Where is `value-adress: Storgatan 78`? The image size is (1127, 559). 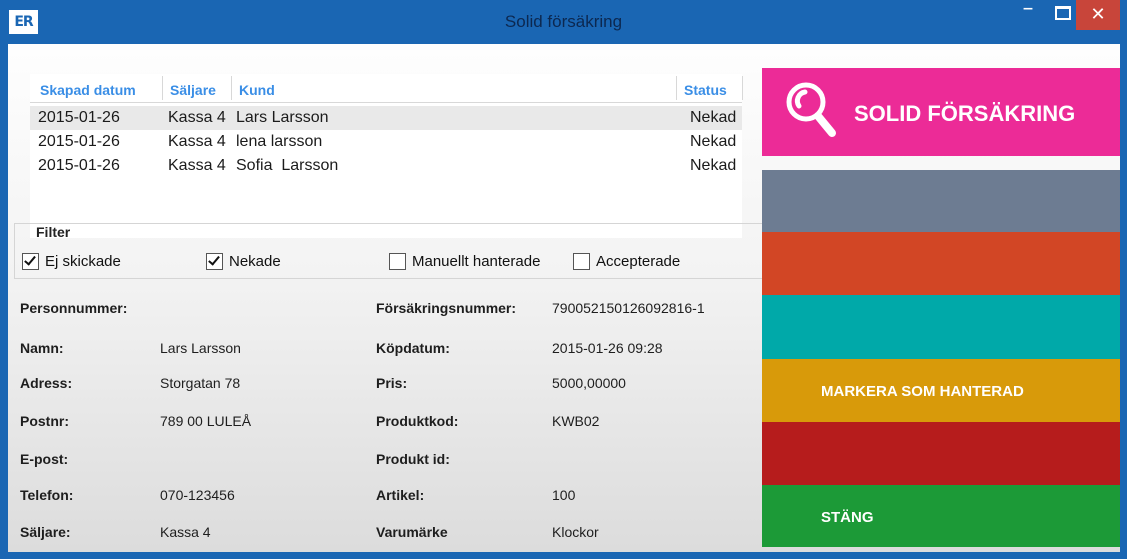 value-adress: Storgatan 78 is located at coordinates (200, 383).